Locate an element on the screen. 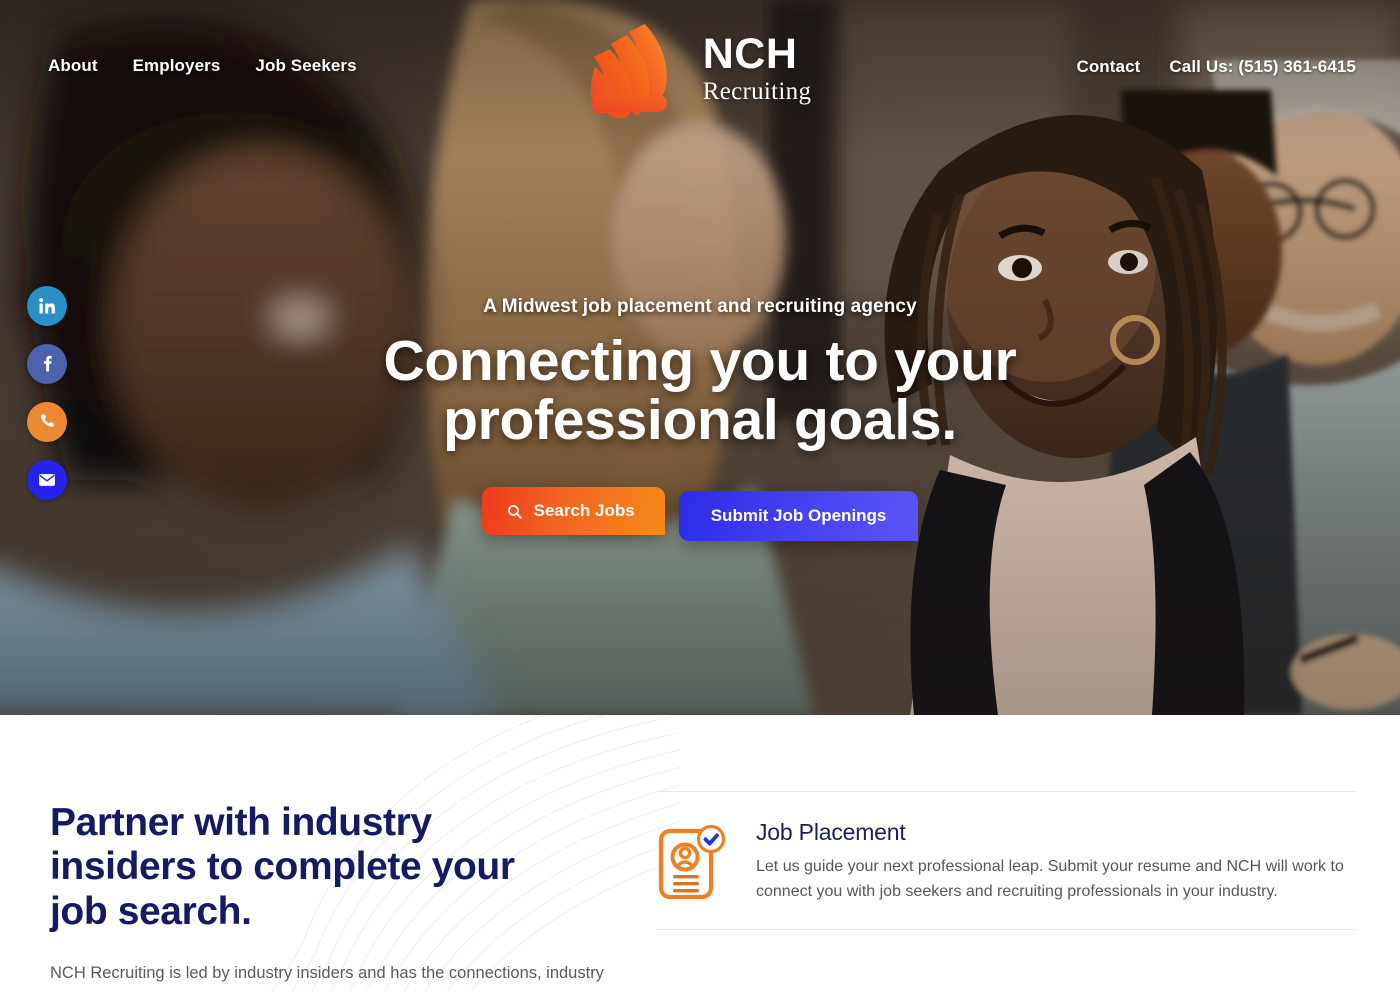 The image size is (1400, 991). search-icon is located at coordinates (514, 511).